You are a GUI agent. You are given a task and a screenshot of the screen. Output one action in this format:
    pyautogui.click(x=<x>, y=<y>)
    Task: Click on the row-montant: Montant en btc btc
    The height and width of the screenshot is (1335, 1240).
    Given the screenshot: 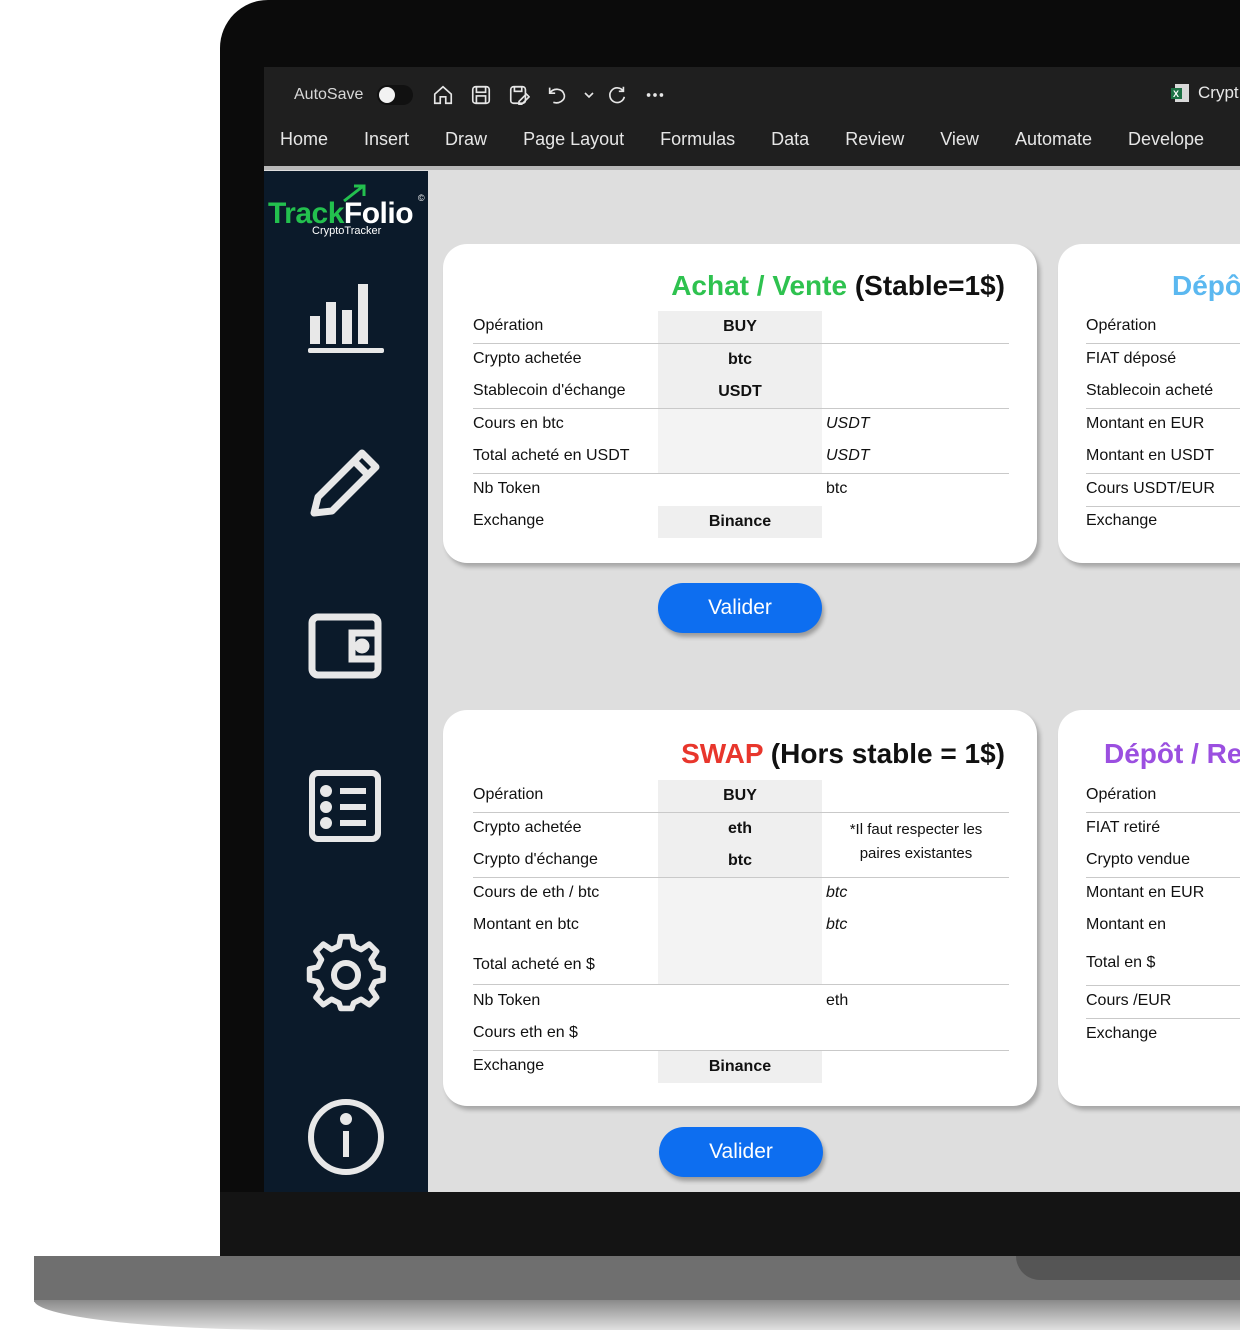 What is the action you would take?
    pyautogui.click(x=741, y=926)
    